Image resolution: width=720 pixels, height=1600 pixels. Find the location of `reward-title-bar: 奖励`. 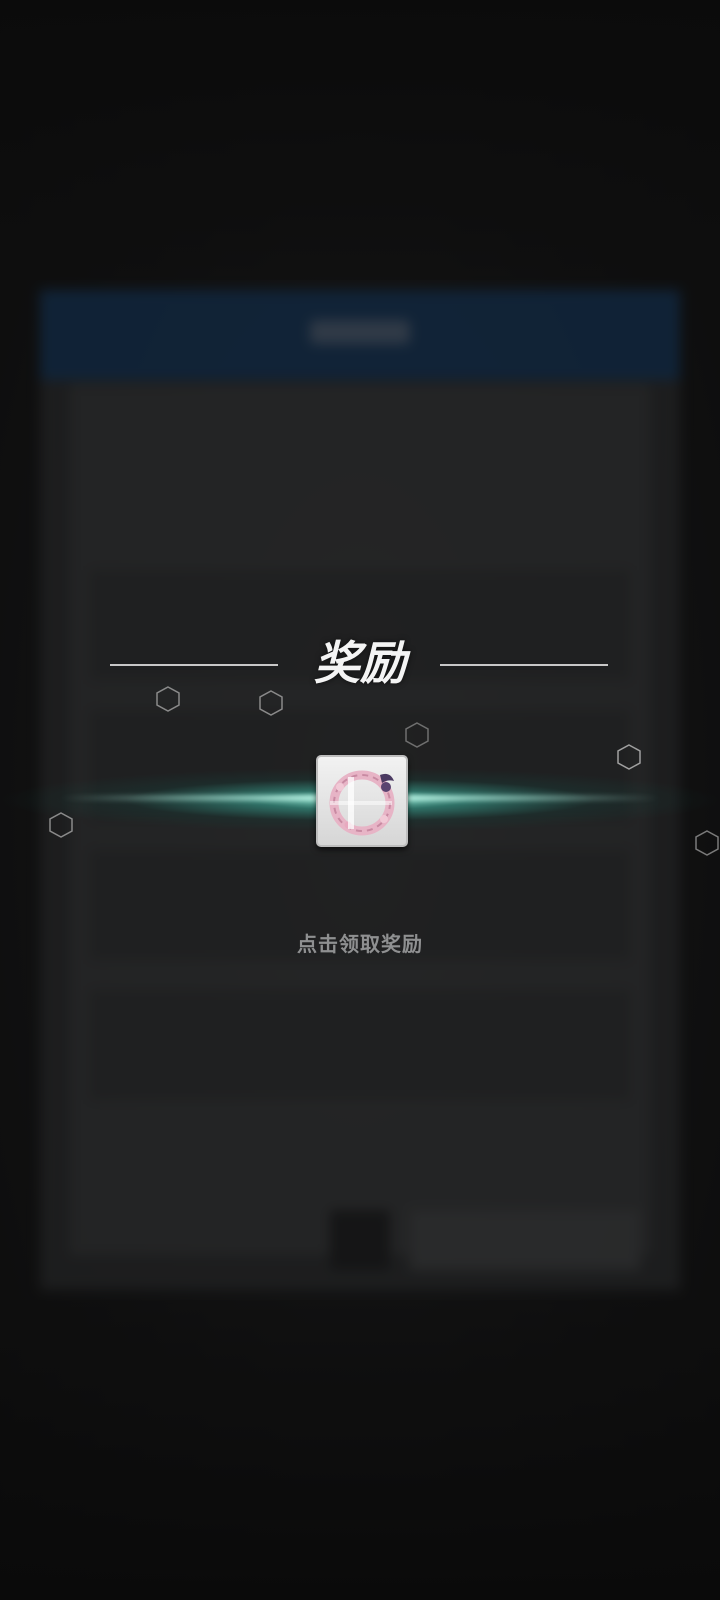

reward-title-bar: 奖励 is located at coordinates (360, 665).